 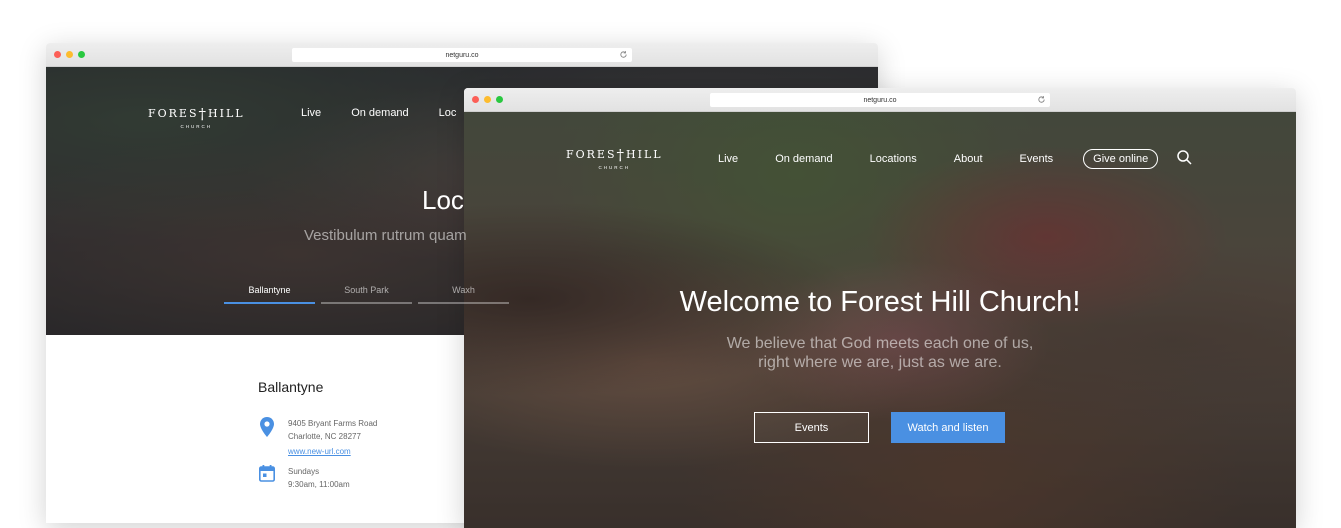 I want to click on nav-item-locations: Loc, so click(x=448, y=113).